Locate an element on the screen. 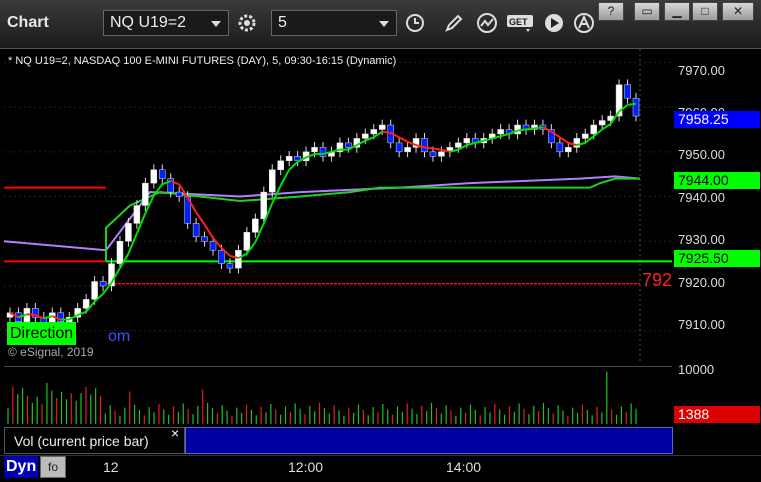  ma-price-label: 7944.00 is located at coordinates (717, 180).